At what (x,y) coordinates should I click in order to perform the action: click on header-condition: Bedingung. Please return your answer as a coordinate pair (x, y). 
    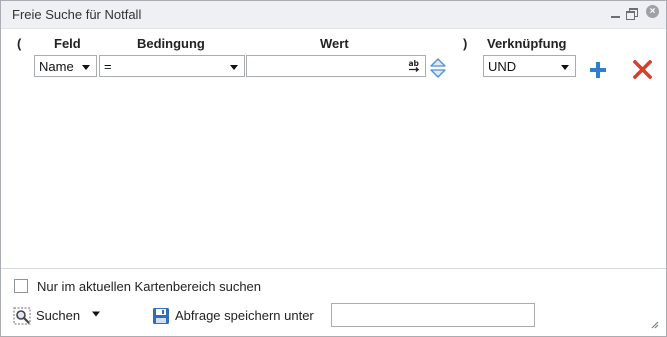
    Looking at the image, I should click on (171, 43).